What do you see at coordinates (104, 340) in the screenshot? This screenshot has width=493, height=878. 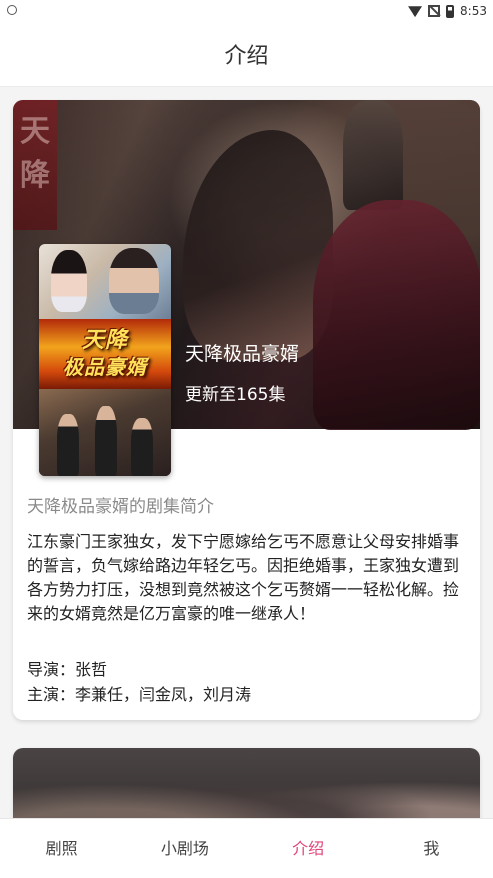 I see `poster-title-line-1: 天降` at bounding box center [104, 340].